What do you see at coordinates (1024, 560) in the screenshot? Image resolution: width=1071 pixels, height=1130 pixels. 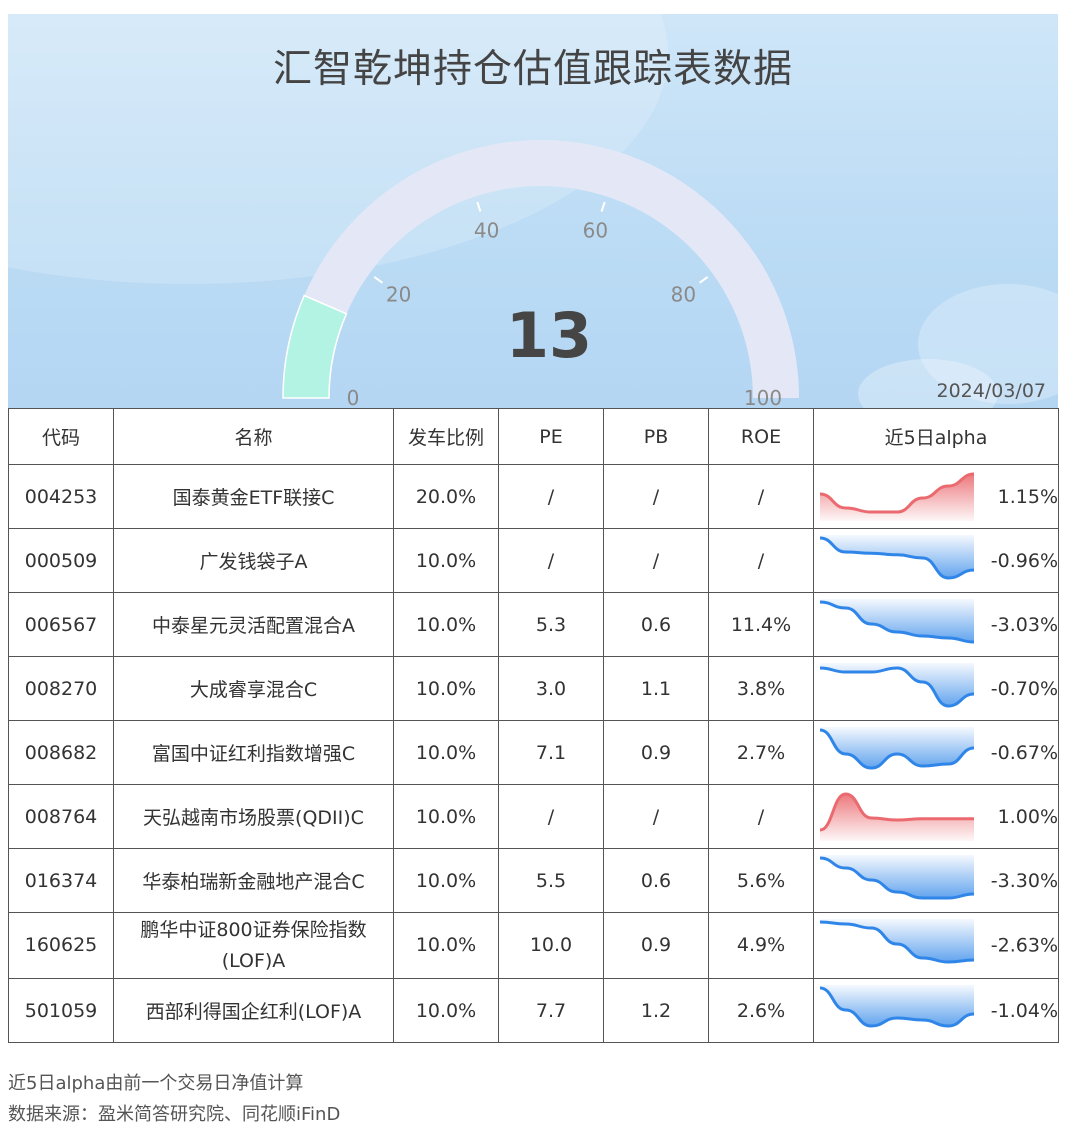 I see `alpha-value: -0.96%` at bounding box center [1024, 560].